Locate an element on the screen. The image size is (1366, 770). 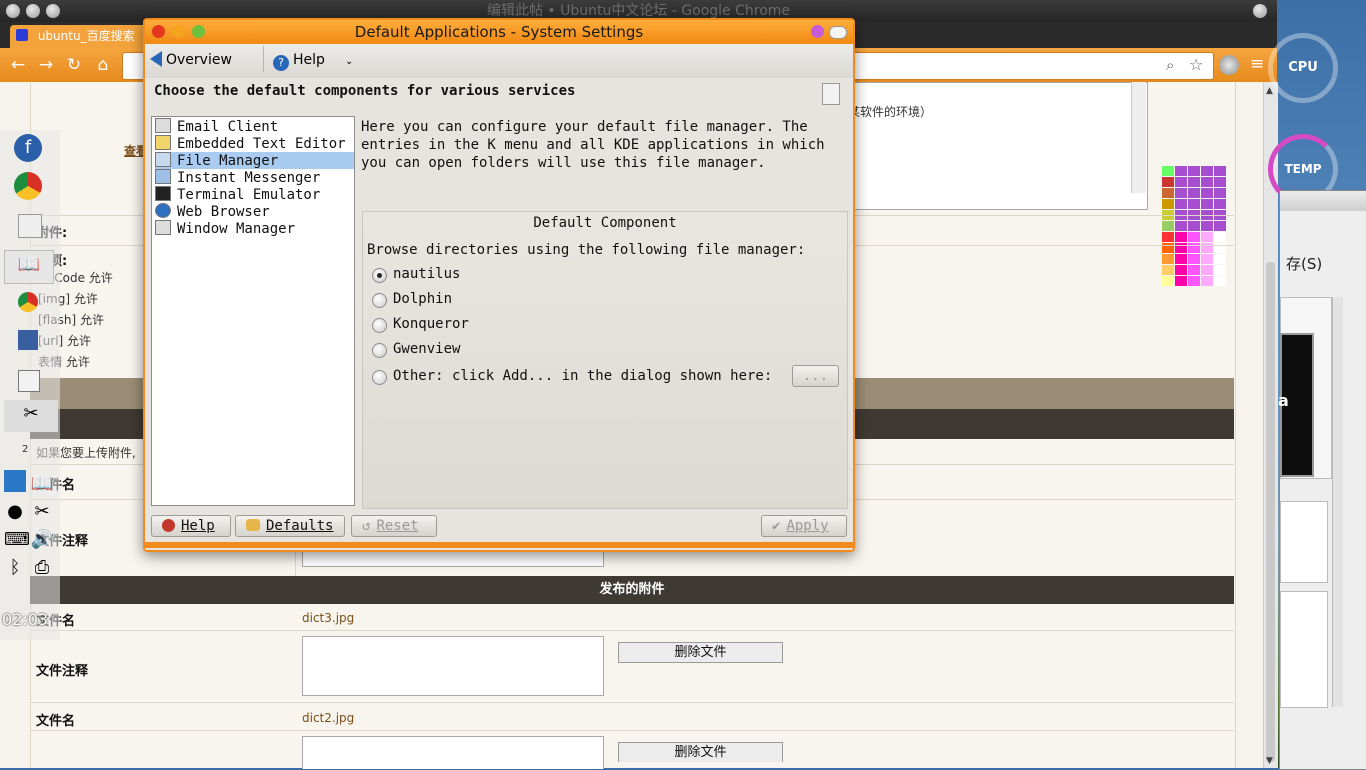
dialog-shade-button is located at coordinates (838, 32).